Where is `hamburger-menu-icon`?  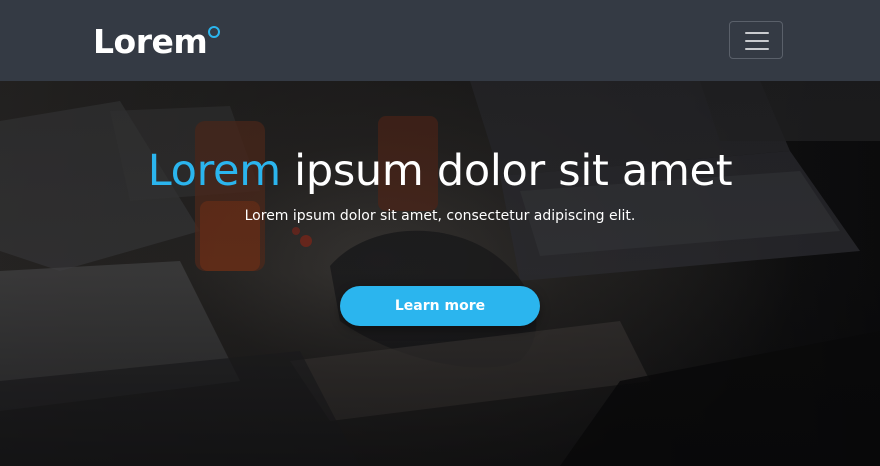
hamburger-menu-icon is located at coordinates (757, 41).